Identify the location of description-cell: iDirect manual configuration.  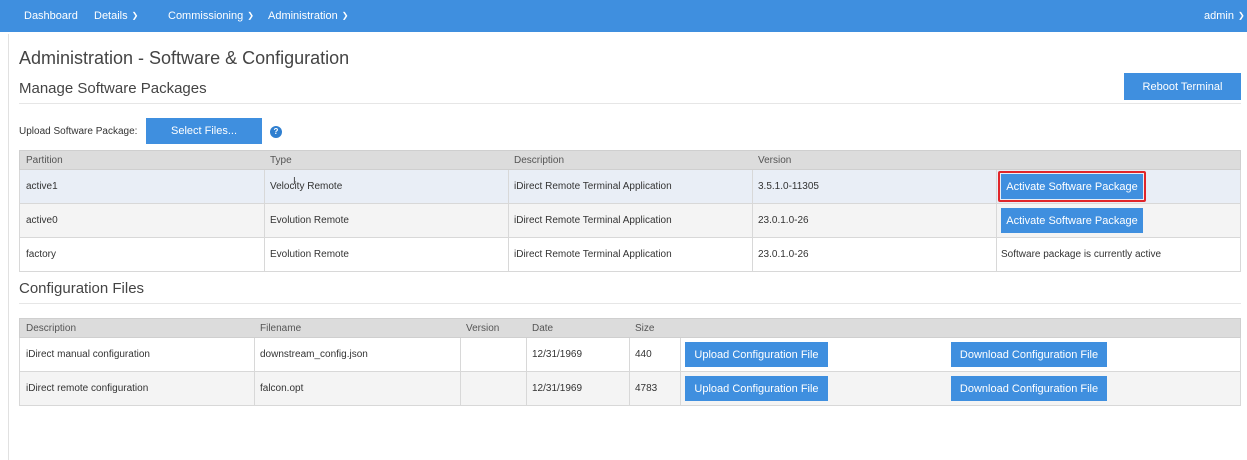
(88, 354).